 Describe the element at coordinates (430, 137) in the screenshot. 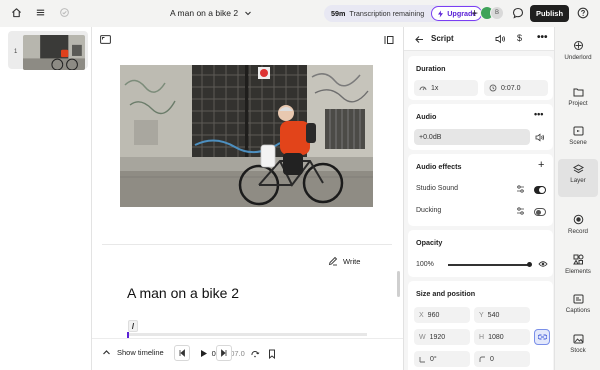

I see `gain-value: +0.0dB` at that location.